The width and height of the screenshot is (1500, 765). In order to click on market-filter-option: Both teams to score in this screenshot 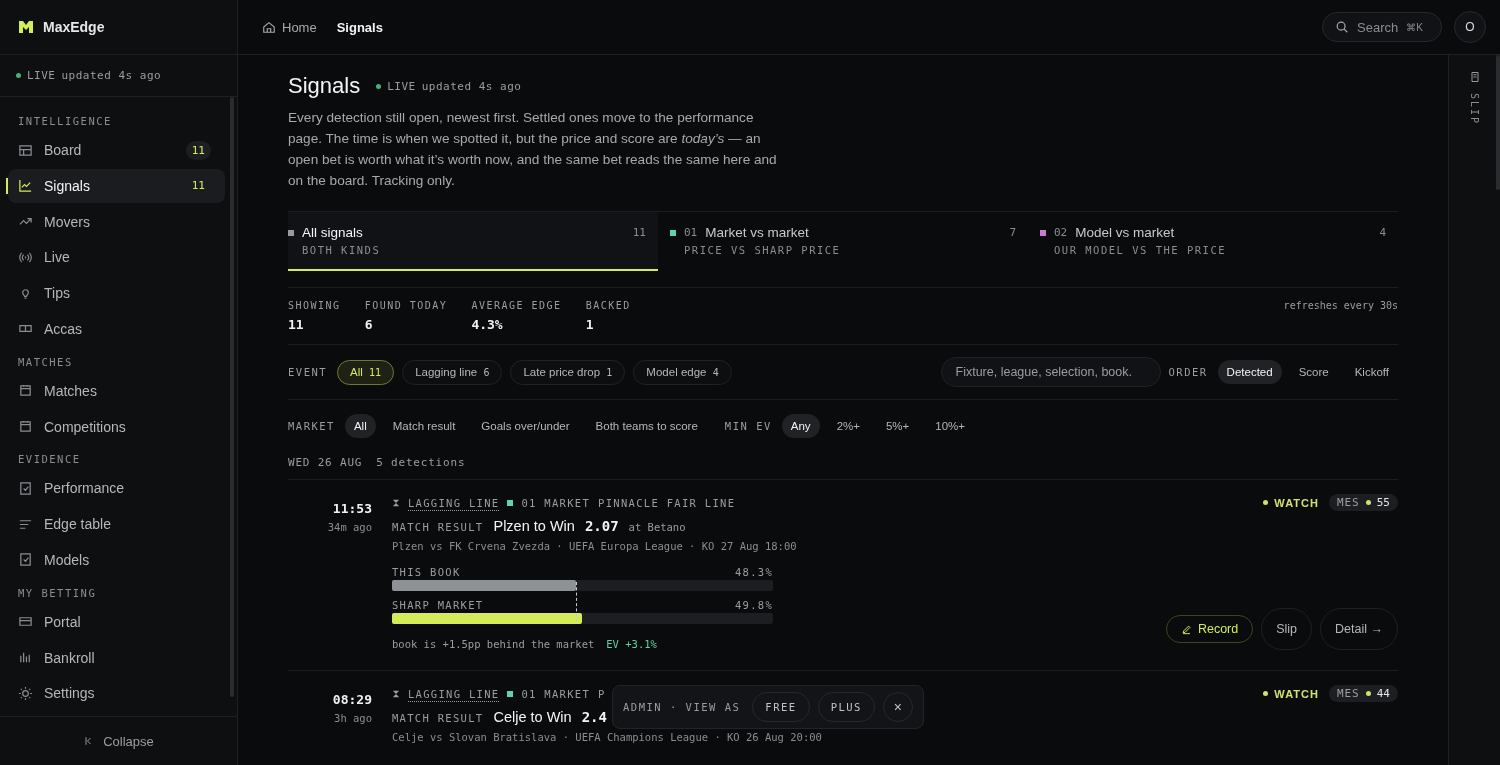, I will do `click(646, 426)`.